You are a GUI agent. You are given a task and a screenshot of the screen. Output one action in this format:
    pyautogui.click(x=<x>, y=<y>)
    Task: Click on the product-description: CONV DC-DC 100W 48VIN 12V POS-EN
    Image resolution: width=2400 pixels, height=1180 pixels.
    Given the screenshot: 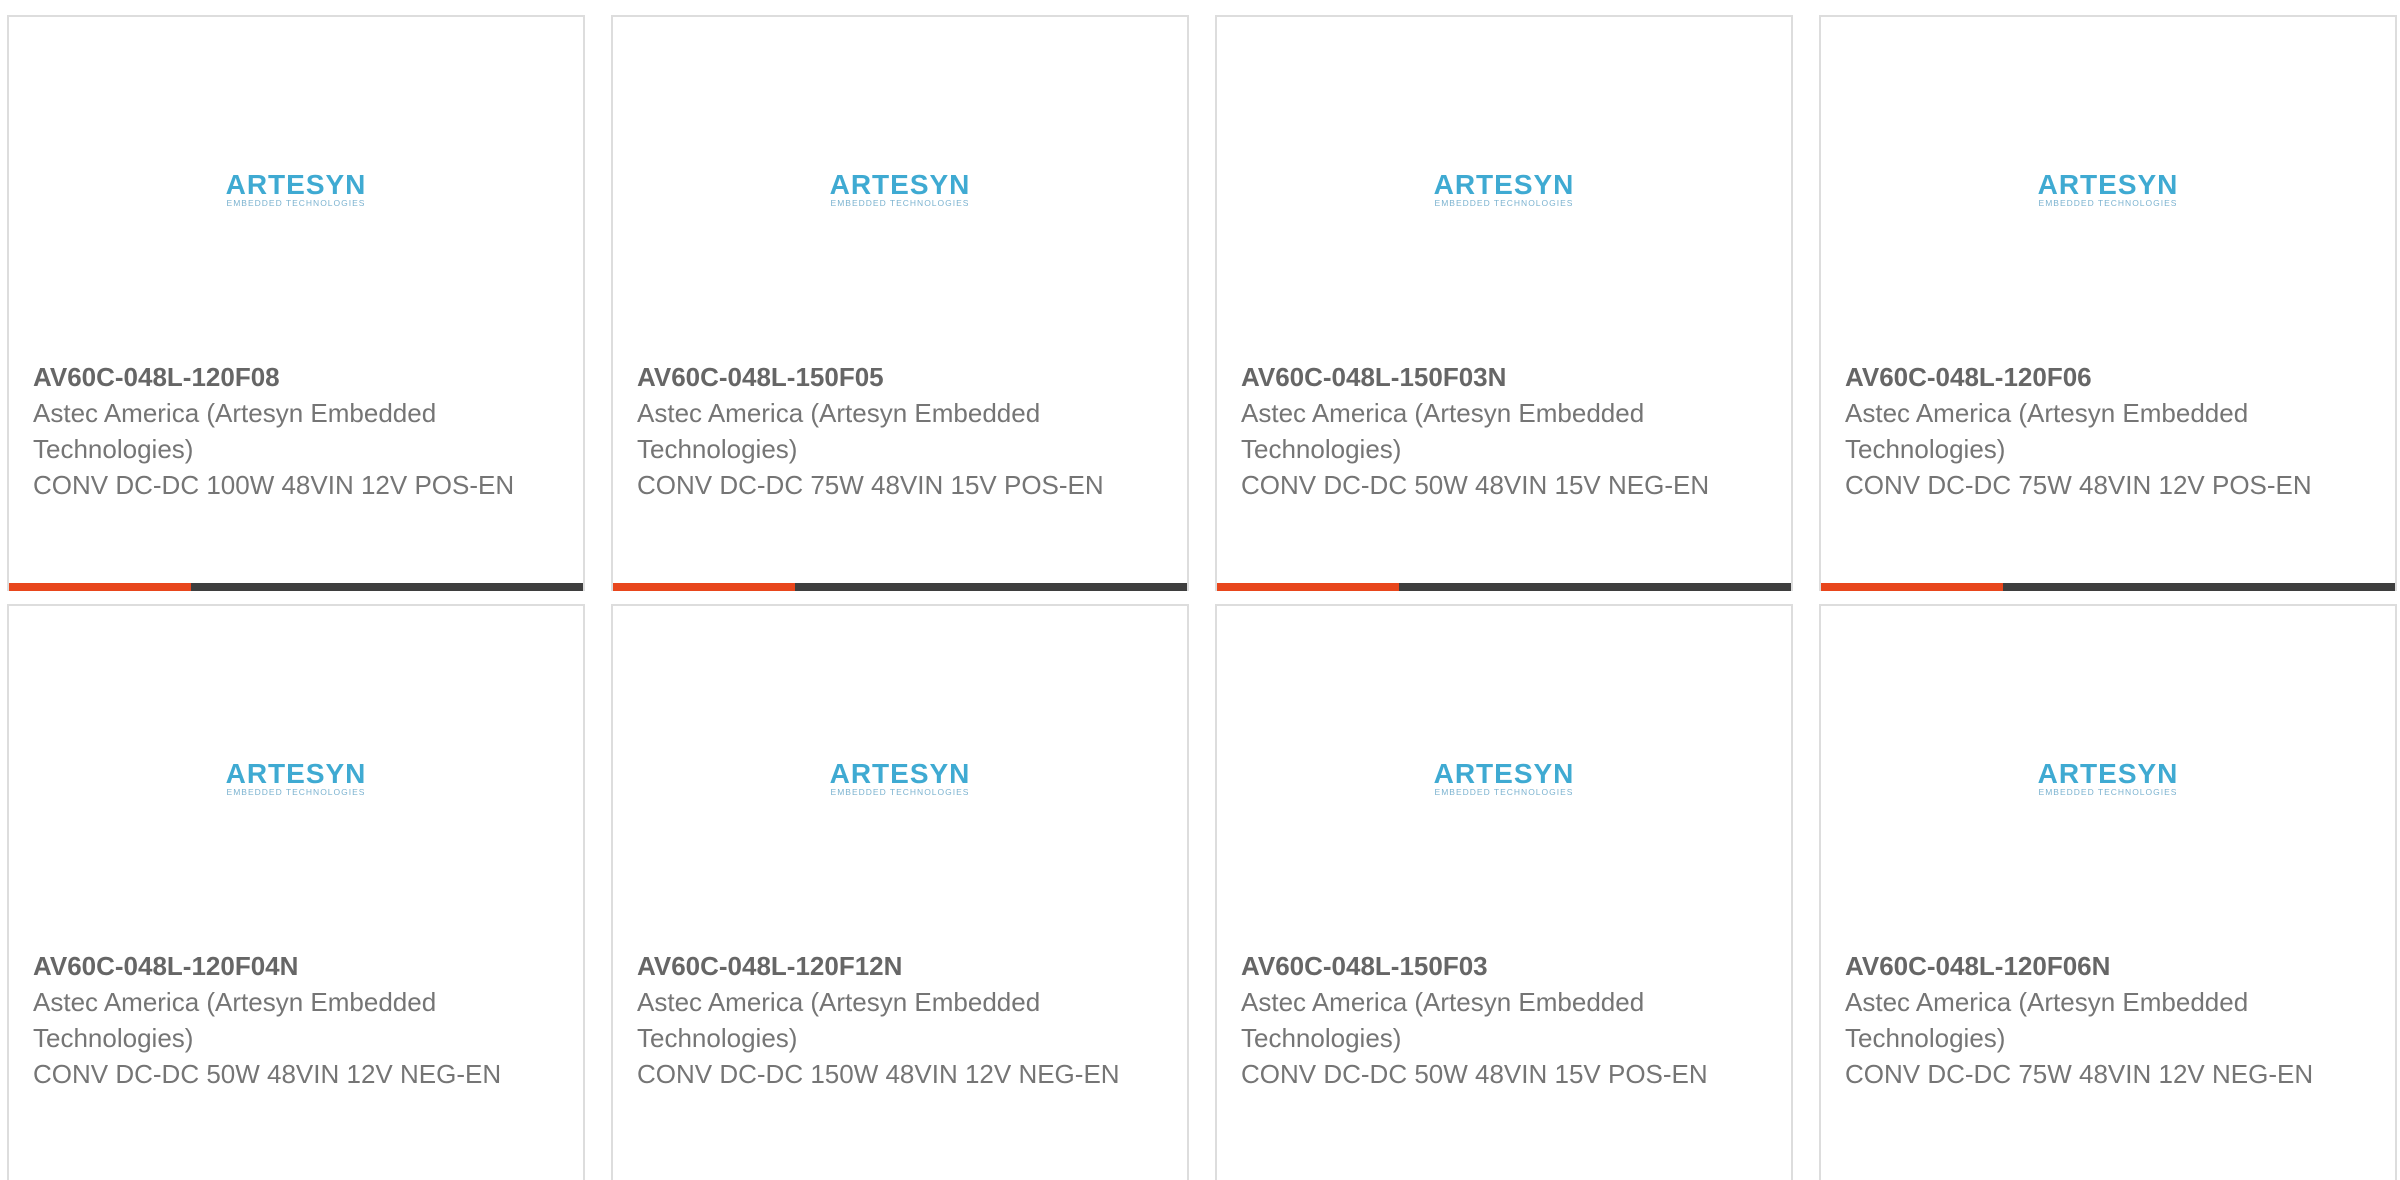 What is the action you would take?
    pyautogui.click(x=274, y=485)
    